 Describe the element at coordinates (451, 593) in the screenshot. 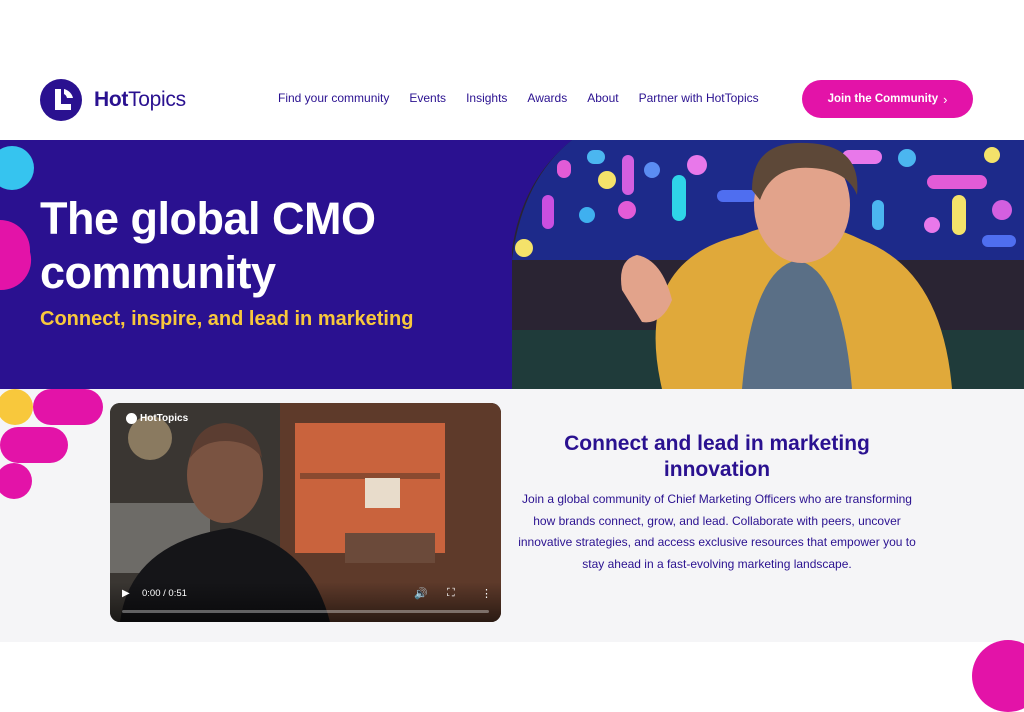

I see `fullscreen-icon: ⛶` at that location.